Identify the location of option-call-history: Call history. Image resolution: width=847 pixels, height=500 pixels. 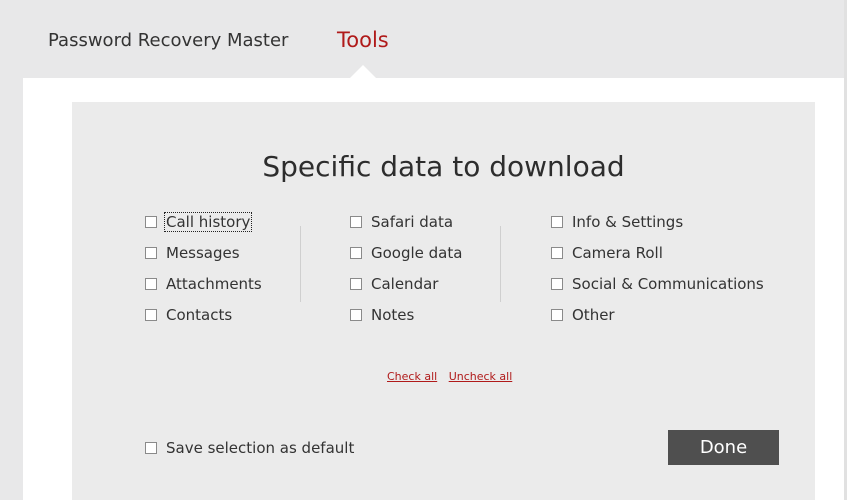
(204, 221).